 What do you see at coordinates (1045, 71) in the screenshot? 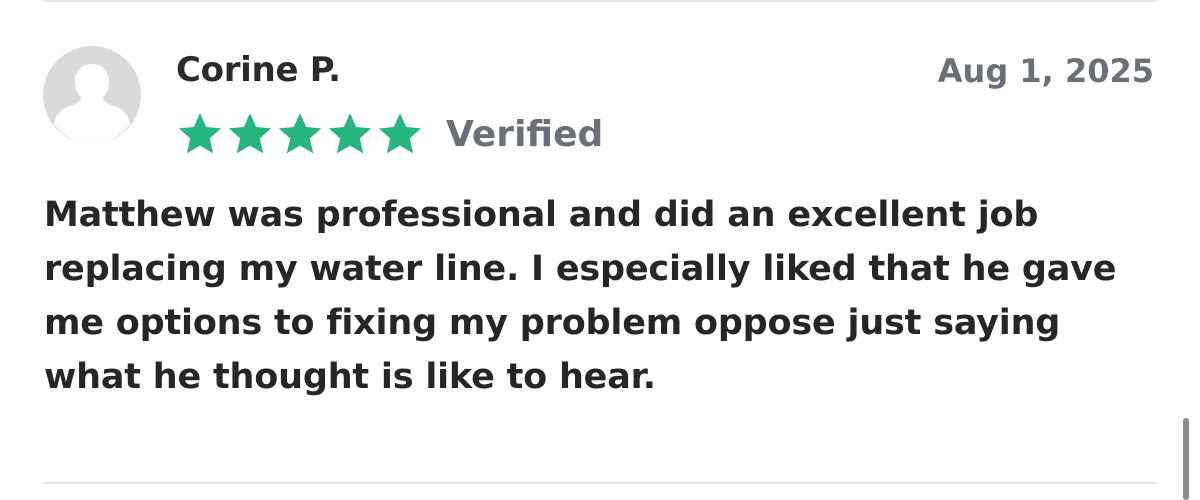
I see `review-date: Aug 1, 2025` at bounding box center [1045, 71].